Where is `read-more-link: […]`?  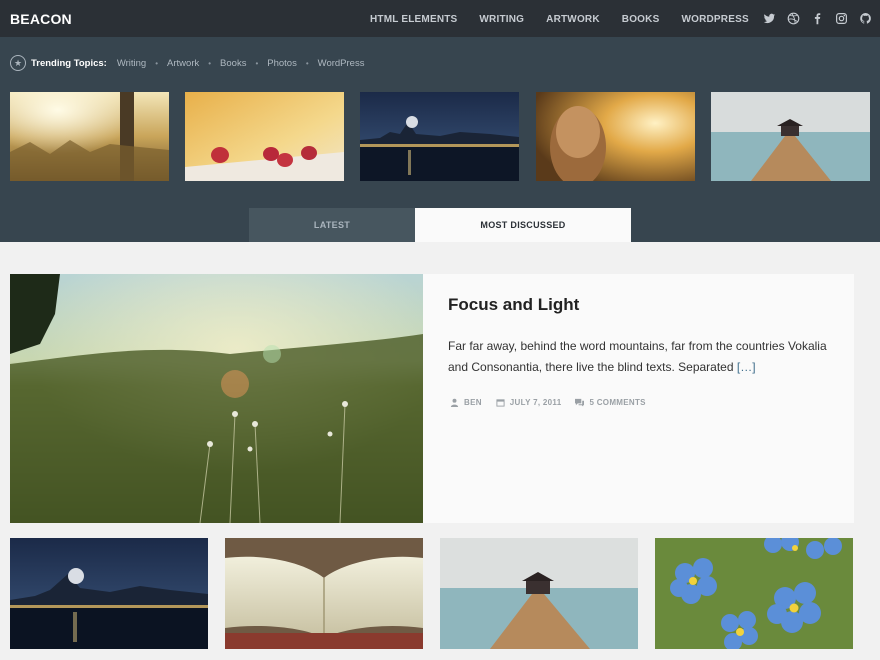 read-more-link: […] is located at coordinates (746, 367).